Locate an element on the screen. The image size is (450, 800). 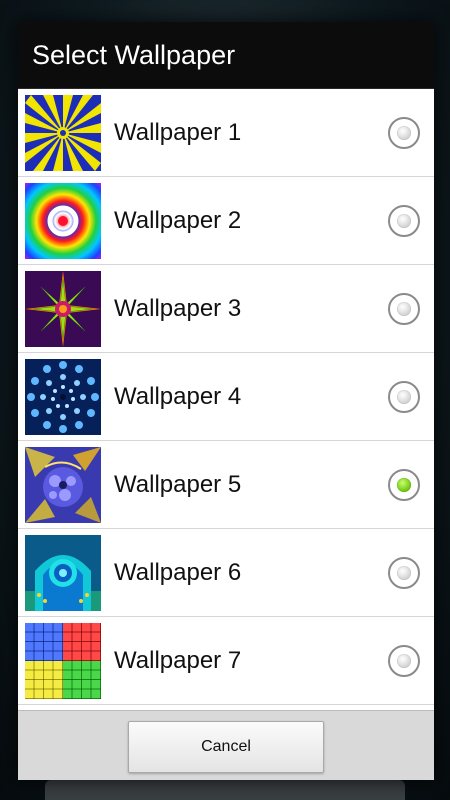
wallpaper-label: Wallpaper 6 is located at coordinates (178, 572).